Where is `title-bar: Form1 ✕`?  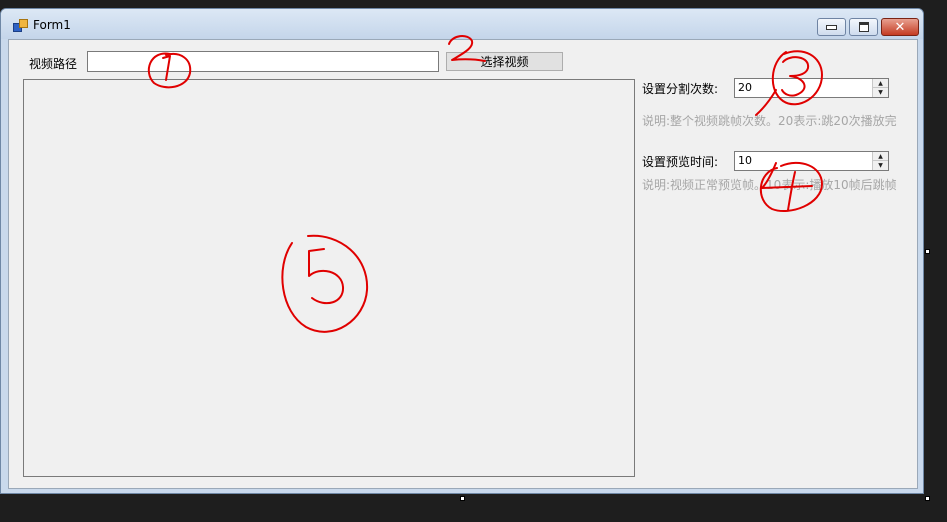 title-bar: Form1 ✕ is located at coordinates (462, 24).